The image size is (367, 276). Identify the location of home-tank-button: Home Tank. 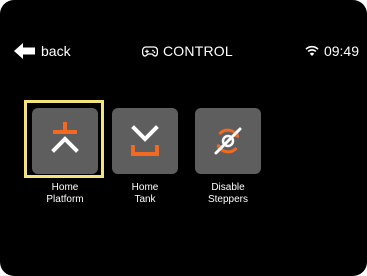
(145, 162).